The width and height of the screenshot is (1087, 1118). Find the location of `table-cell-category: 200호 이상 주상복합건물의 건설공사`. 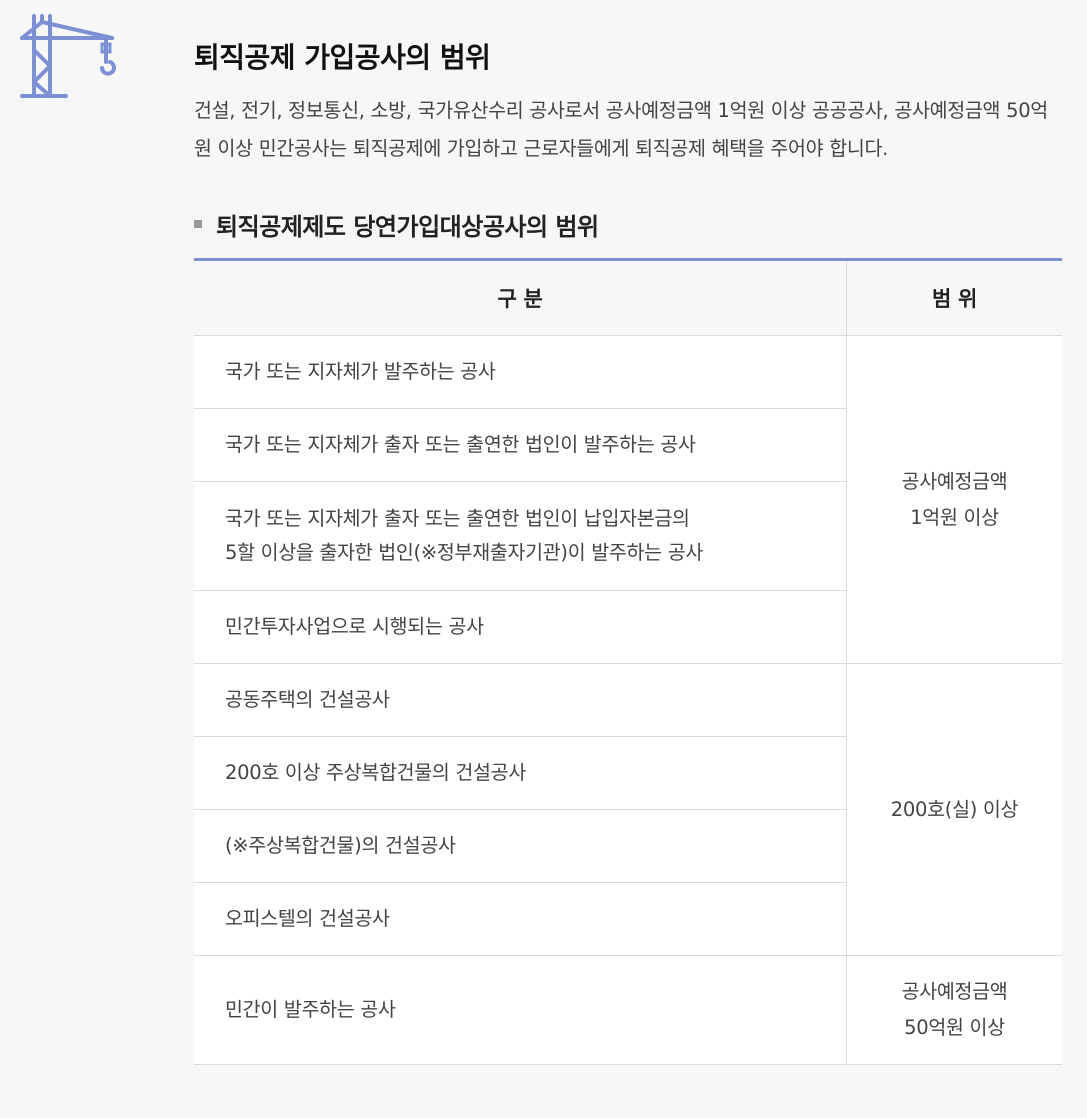

table-cell-category: 200호 이상 주상복합건물의 건설공사 is located at coordinates (520, 773).